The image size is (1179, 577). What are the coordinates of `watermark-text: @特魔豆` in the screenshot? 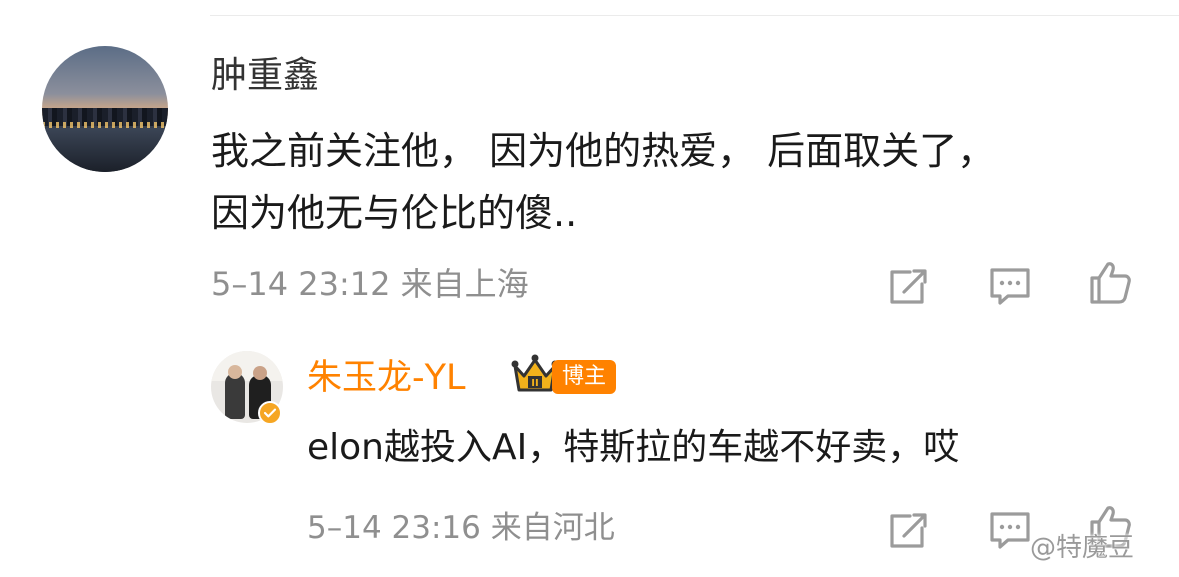 It's located at (1082, 548).